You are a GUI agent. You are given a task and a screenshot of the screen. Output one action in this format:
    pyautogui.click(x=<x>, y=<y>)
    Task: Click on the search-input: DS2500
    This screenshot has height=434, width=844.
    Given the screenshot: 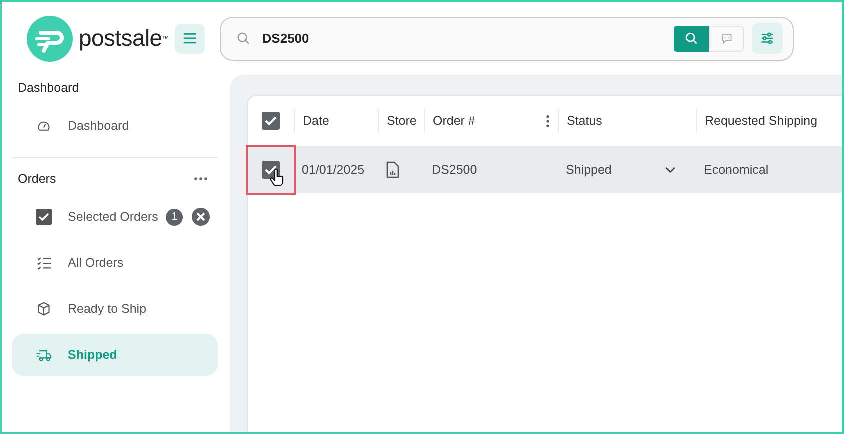 What is the action you would take?
    pyautogui.click(x=467, y=38)
    